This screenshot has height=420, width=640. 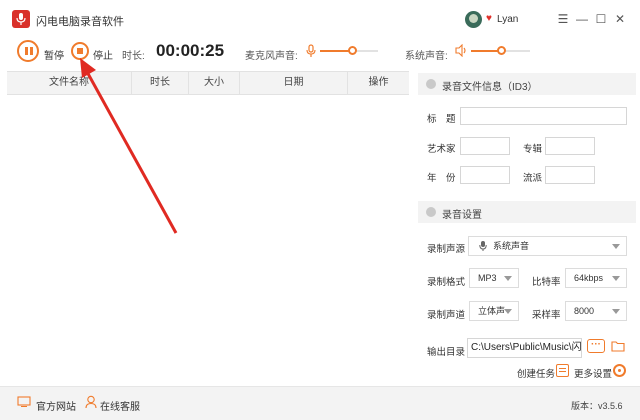 I want to click on mic-volume-knob, so click(x=352, y=50).